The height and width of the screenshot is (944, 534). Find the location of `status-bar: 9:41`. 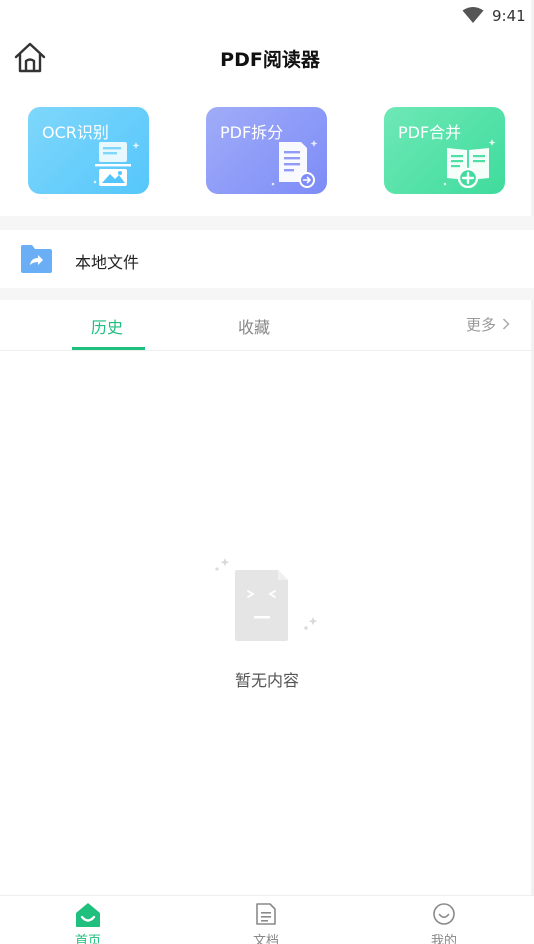

status-bar: 9:41 is located at coordinates (267, 16).